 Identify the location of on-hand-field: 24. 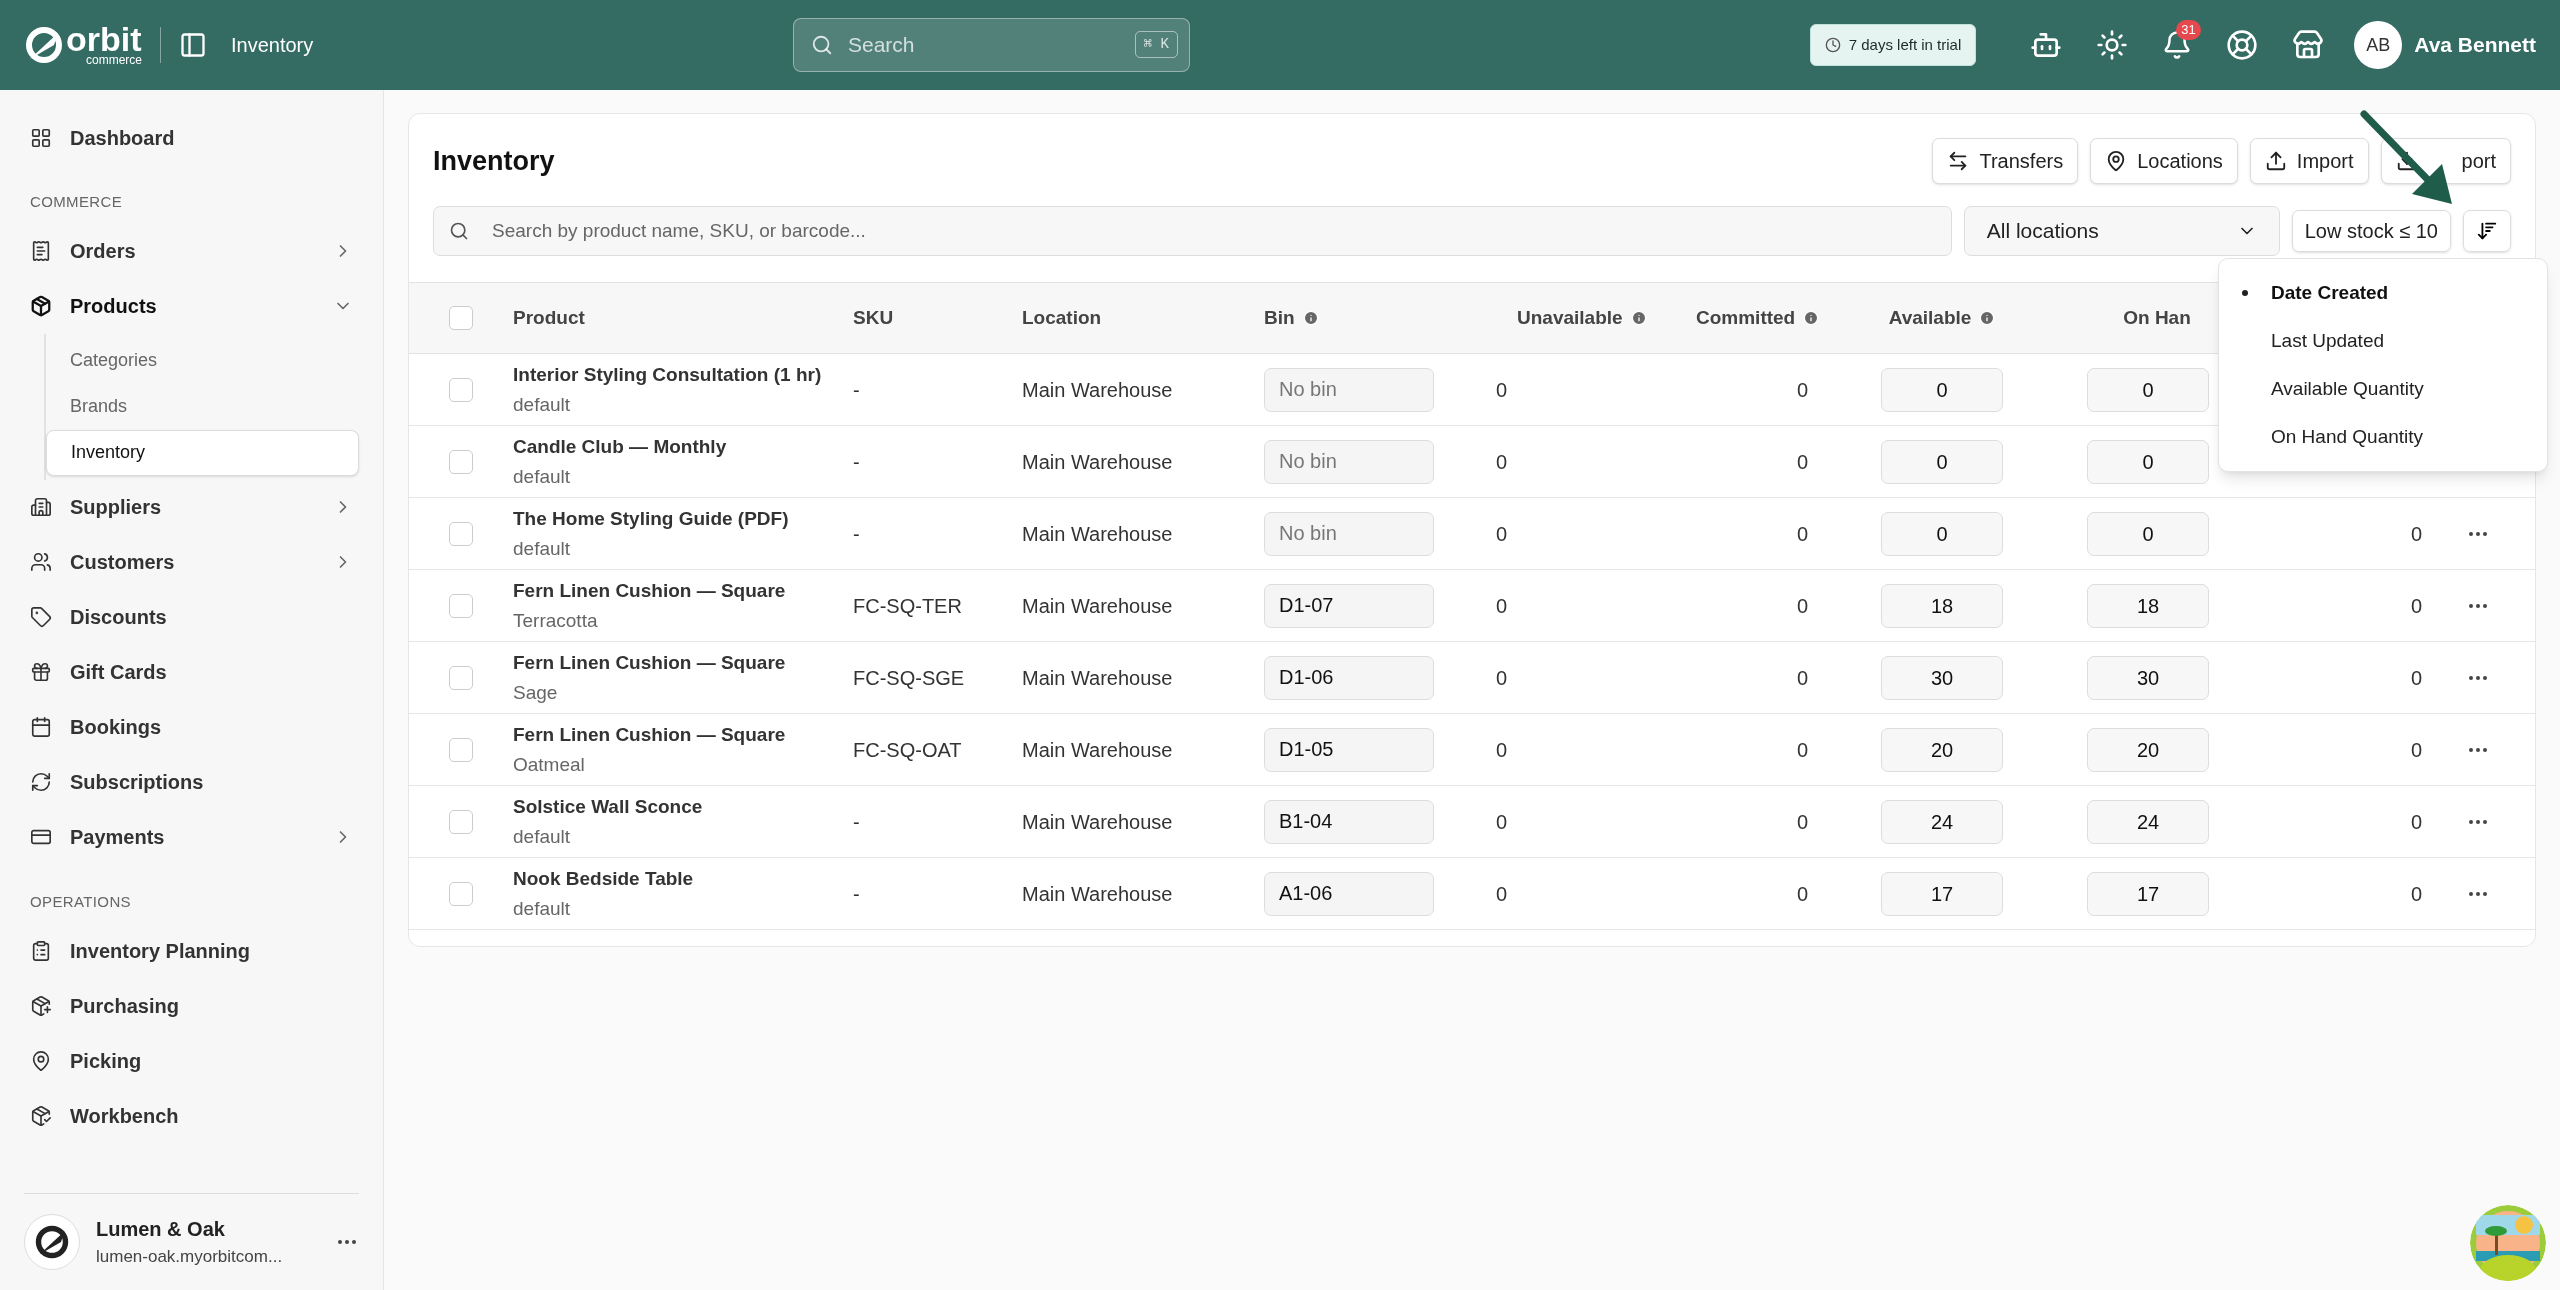
(2148, 821).